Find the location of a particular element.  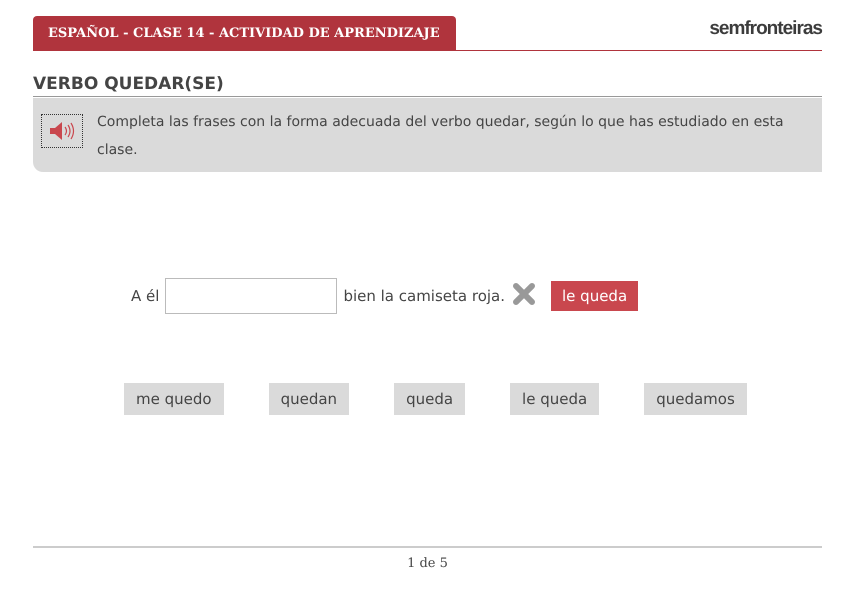

brand-logo: semfronteiras is located at coordinates (765, 29).